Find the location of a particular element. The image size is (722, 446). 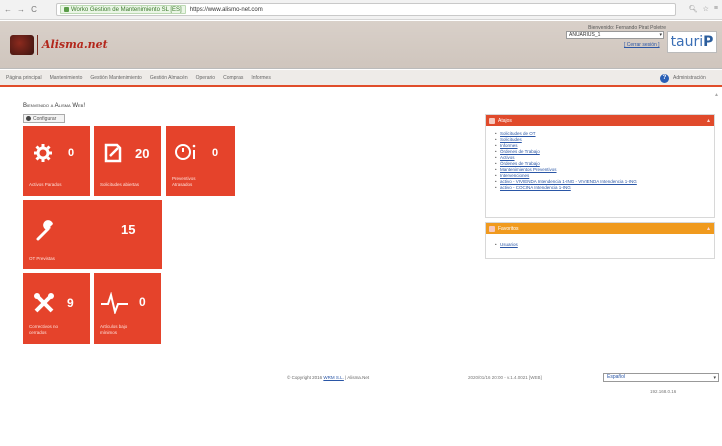

favorites-panel-header: Favoritos ▴ is located at coordinates (600, 228).